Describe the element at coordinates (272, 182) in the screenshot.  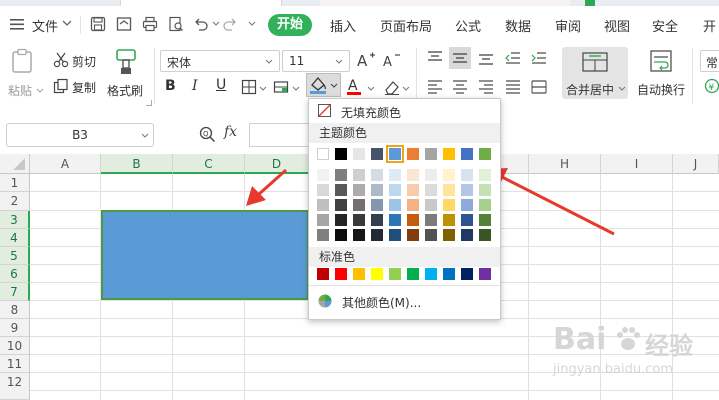
I see `red-arrow-left` at that location.